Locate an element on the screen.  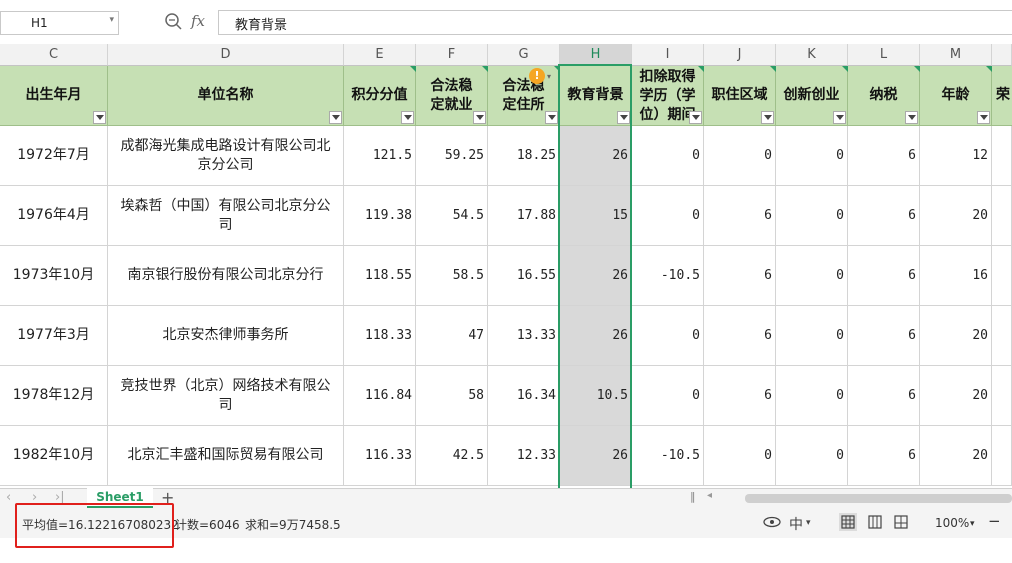
zoom-level: 100% is located at coordinates (952, 523).